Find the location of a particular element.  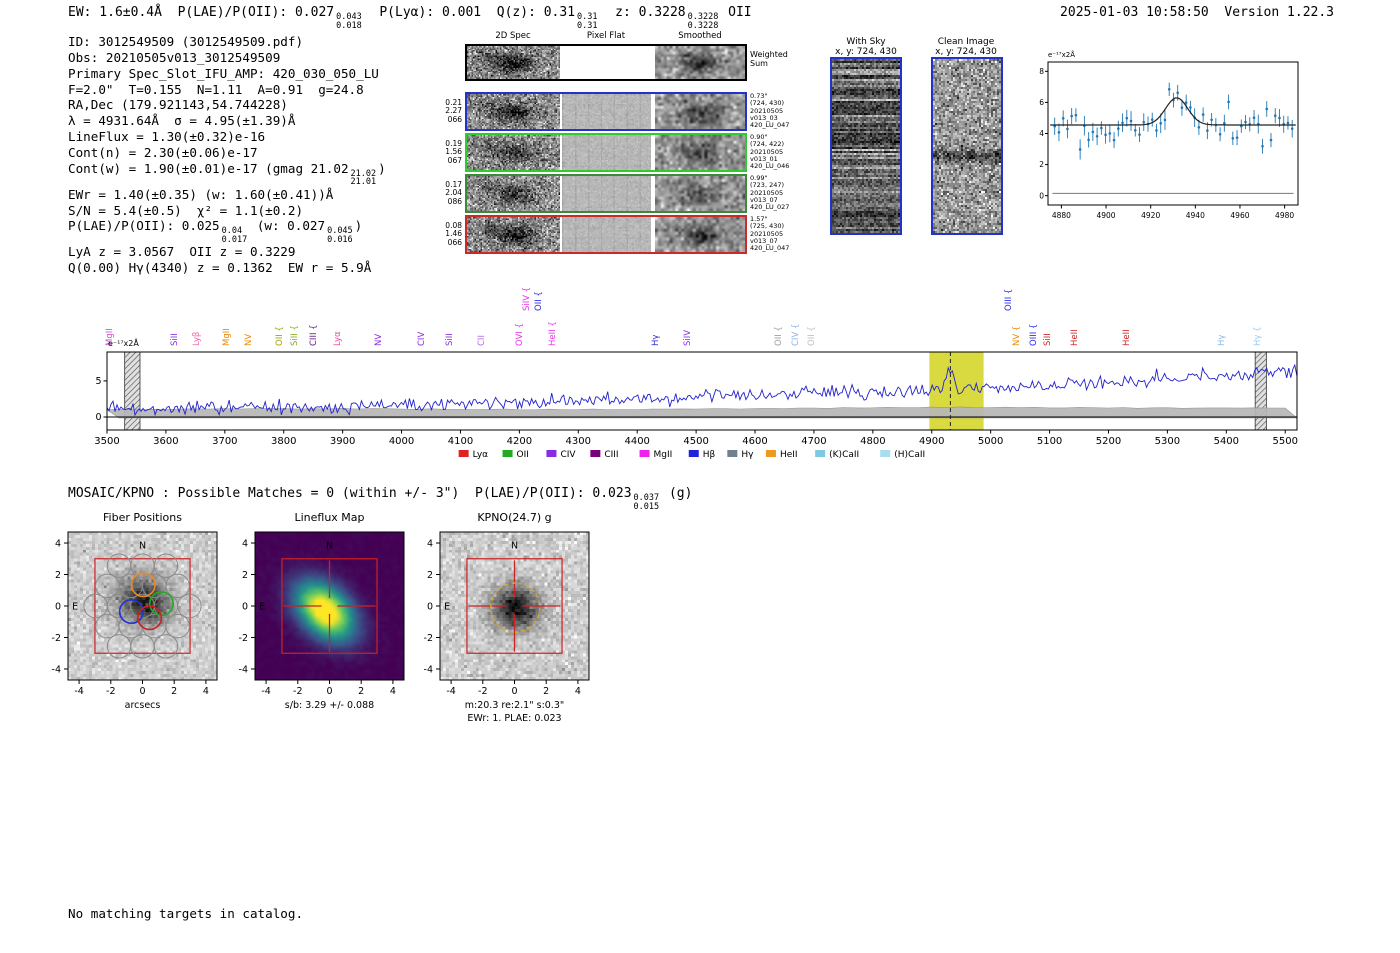

svg-text: 4880 is located at coordinates (1061, 215).